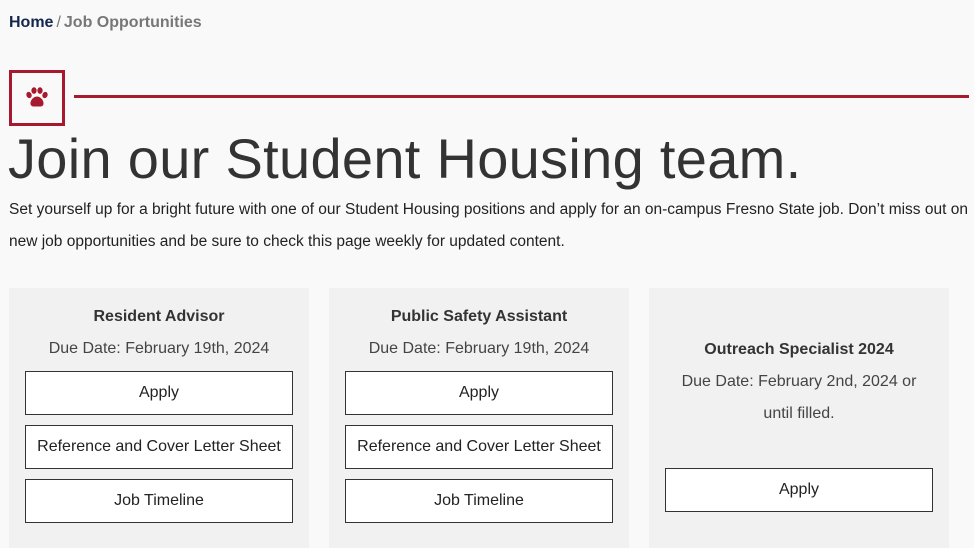  I want to click on paw-badge, so click(37, 98).